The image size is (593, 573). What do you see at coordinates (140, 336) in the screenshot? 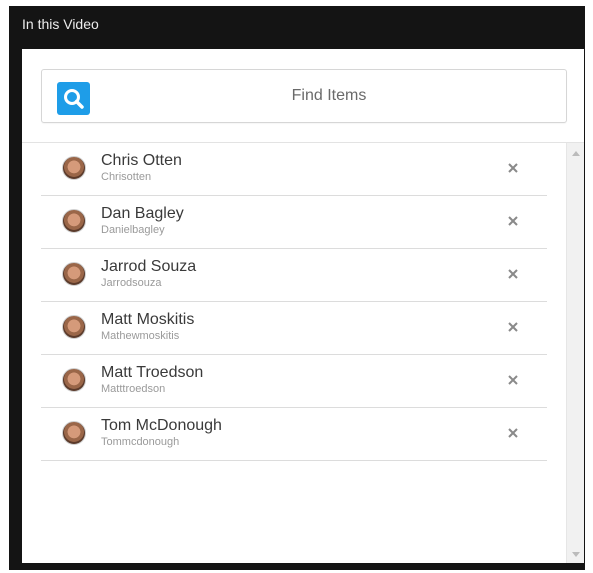
I see `person-handle: Mathewmoskitis` at bounding box center [140, 336].